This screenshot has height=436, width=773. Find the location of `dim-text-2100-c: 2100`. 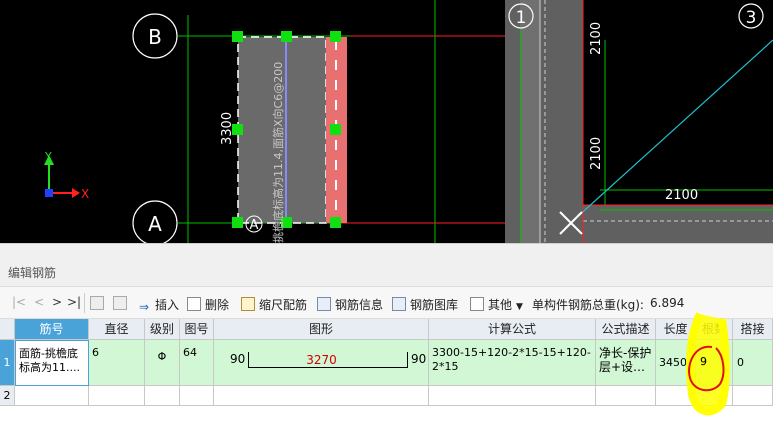

dim-text-2100-c: 2100 is located at coordinates (681, 195).